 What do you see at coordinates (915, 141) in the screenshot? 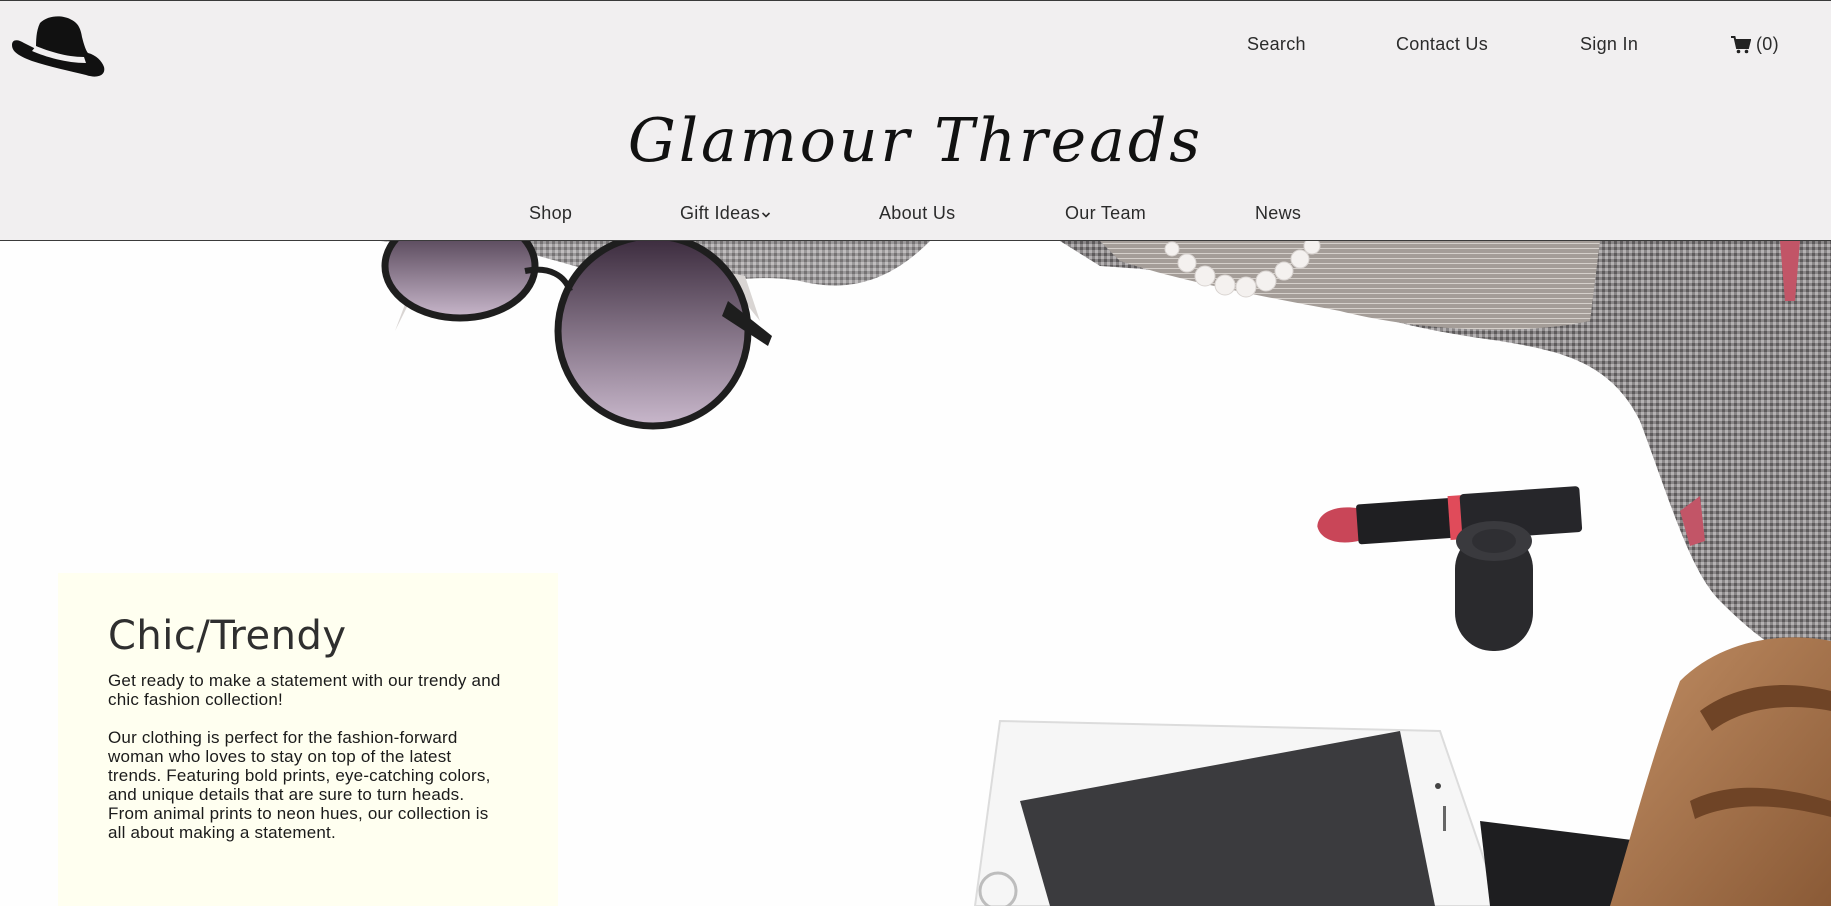
I see `brand-logotype: Glamour Threads` at bounding box center [915, 141].